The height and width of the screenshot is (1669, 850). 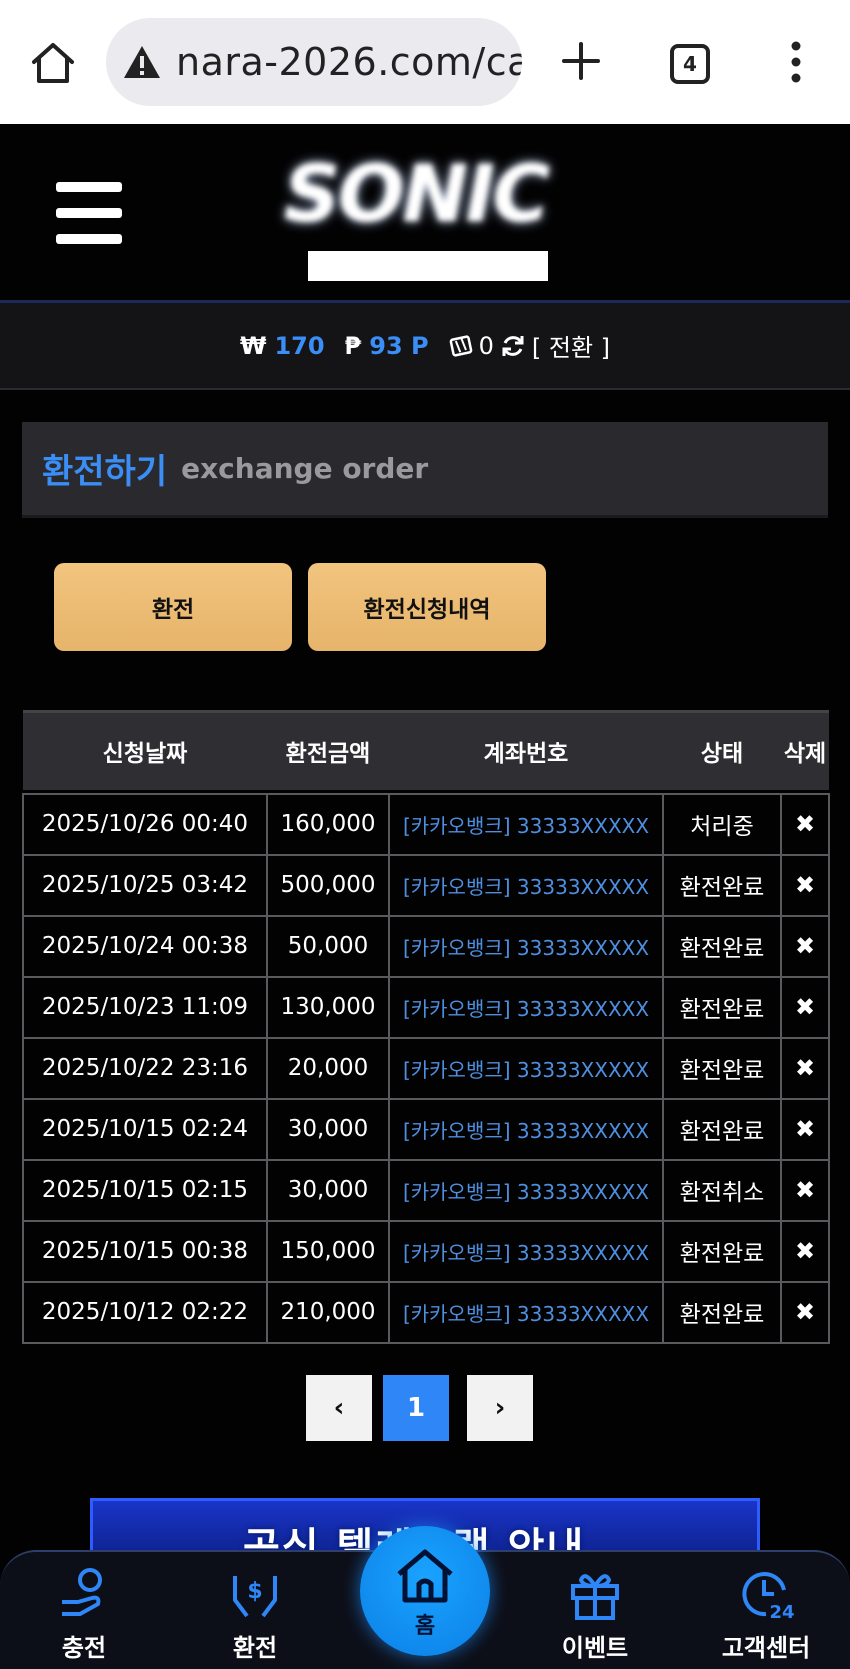 What do you see at coordinates (595, 1597) in the screenshot?
I see `gift-icon` at bounding box center [595, 1597].